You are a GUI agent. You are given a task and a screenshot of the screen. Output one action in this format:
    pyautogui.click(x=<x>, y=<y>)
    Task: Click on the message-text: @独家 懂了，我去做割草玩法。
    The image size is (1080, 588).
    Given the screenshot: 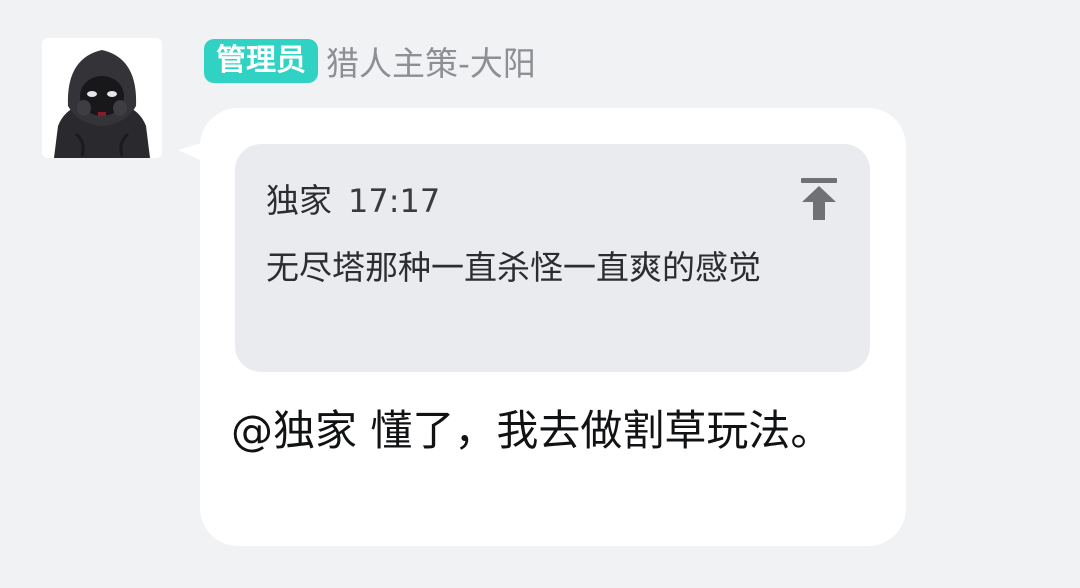 What is the action you would take?
    pyautogui.click(x=532, y=430)
    